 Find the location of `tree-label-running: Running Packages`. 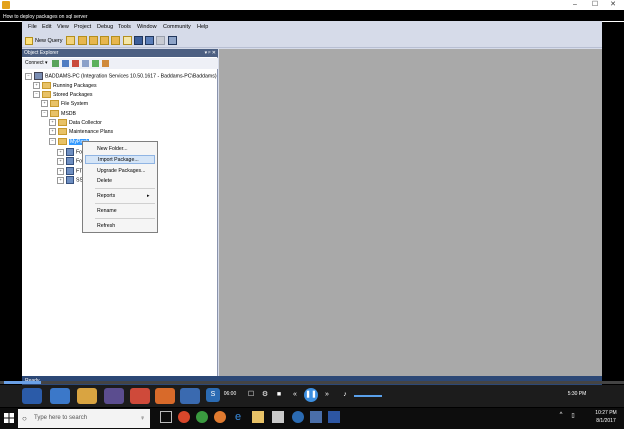

tree-label-running: Running Packages is located at coordinates (75, 86).